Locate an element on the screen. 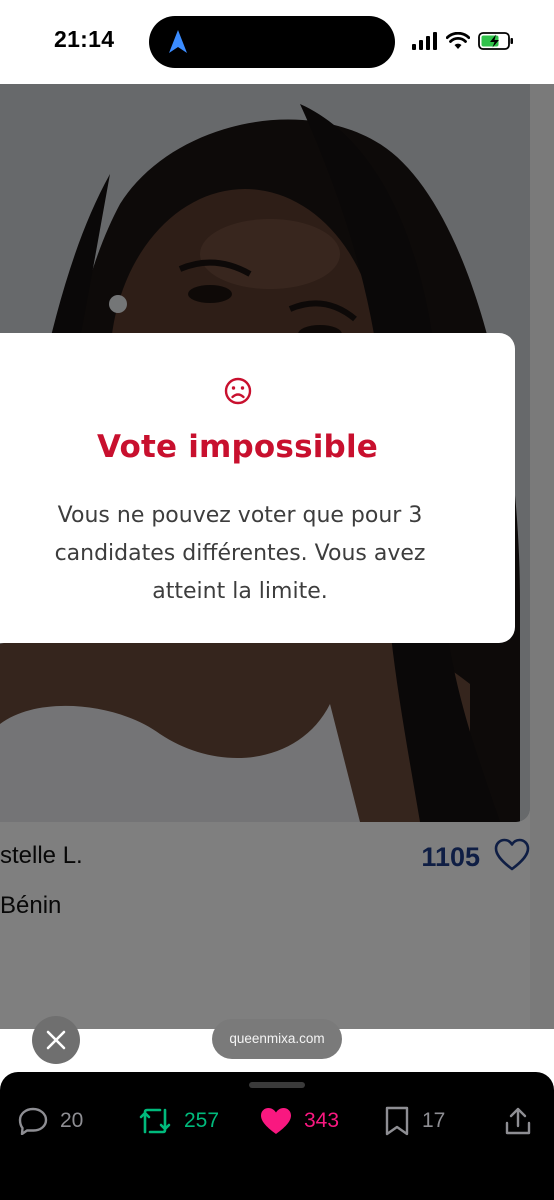 The width and height of the screenshot is (554, 1200). share-action is located at coordinates (518, 1121).